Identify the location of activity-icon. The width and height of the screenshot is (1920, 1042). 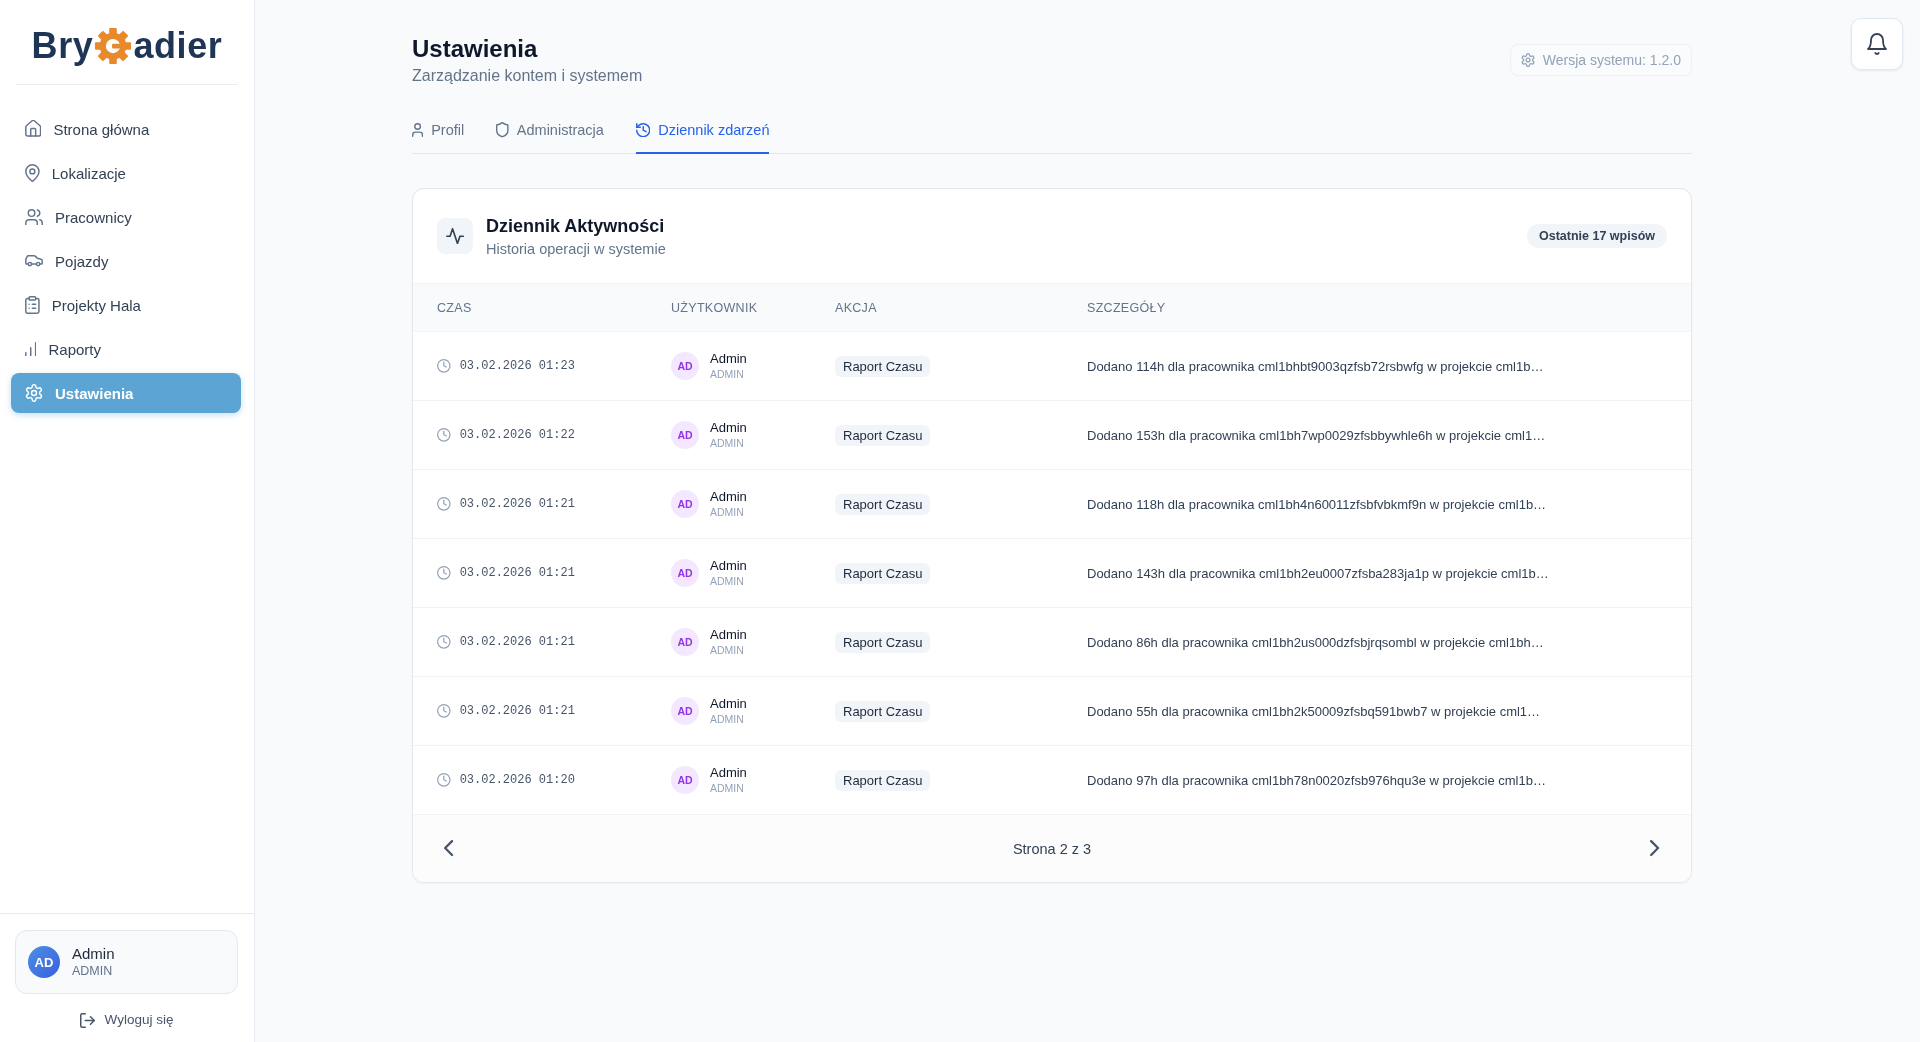
(455, 236).